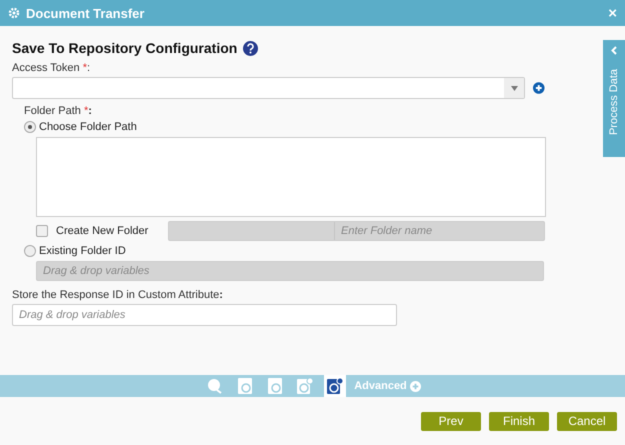 Image resolution: width=625 pixels, height=445 pixels. What do you see at coordinates (614, 98) in the screenshot?
I see `process-data-tab: Process Data` at bounding box center [614, 98].